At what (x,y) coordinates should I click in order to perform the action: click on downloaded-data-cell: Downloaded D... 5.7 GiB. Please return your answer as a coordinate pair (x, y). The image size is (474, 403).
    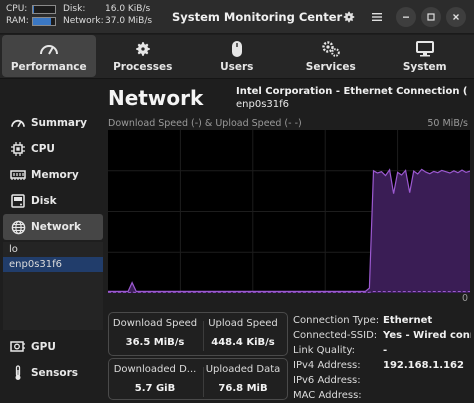
    Looking at the image, I should click on (155, 379).